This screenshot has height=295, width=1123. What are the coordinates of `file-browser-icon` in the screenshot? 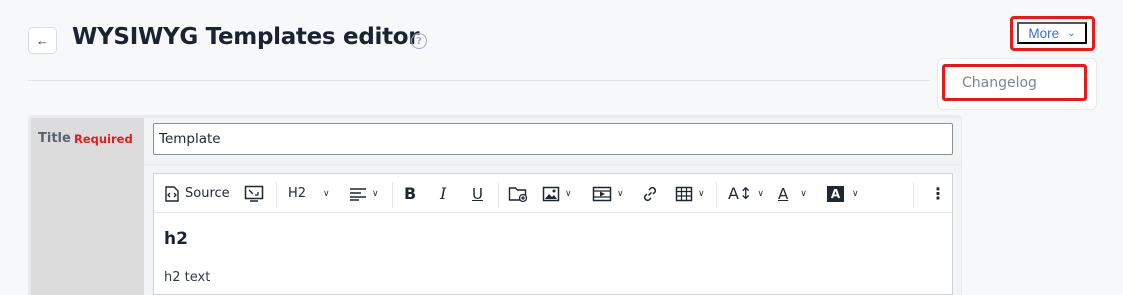 It's located at (518, 194).